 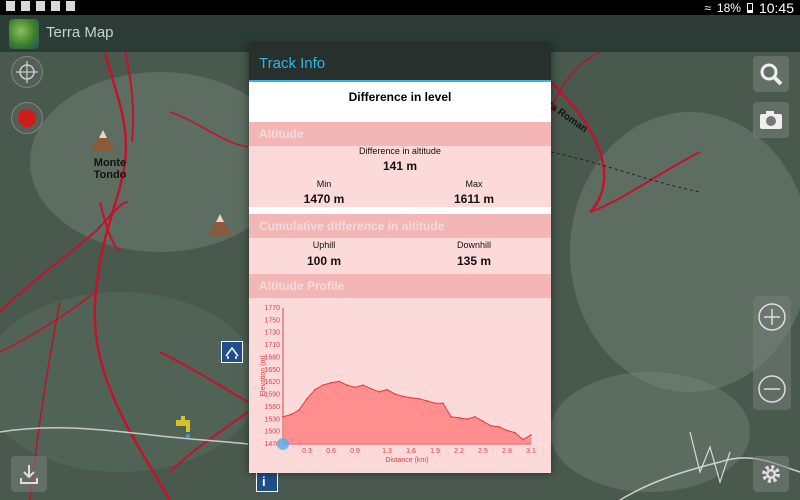 I want to click on battery-percent: 18%, so click(x=728, y=8).